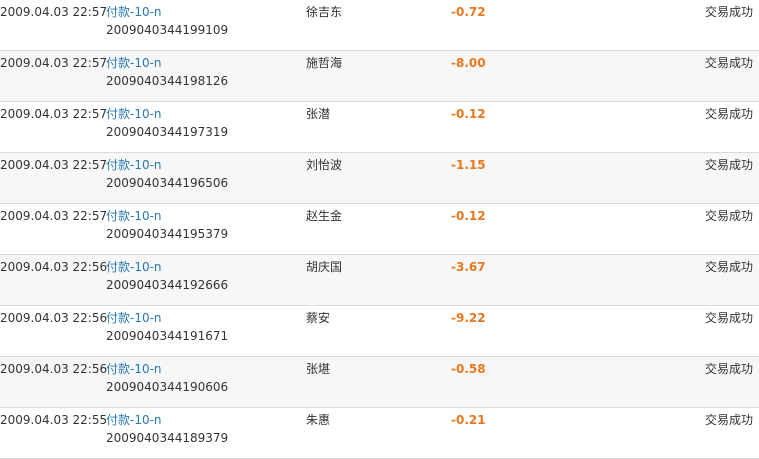  Describe the element at coordinates (468, 12) in the screenshot. I see `transaction-amount: -0.72` at that location.